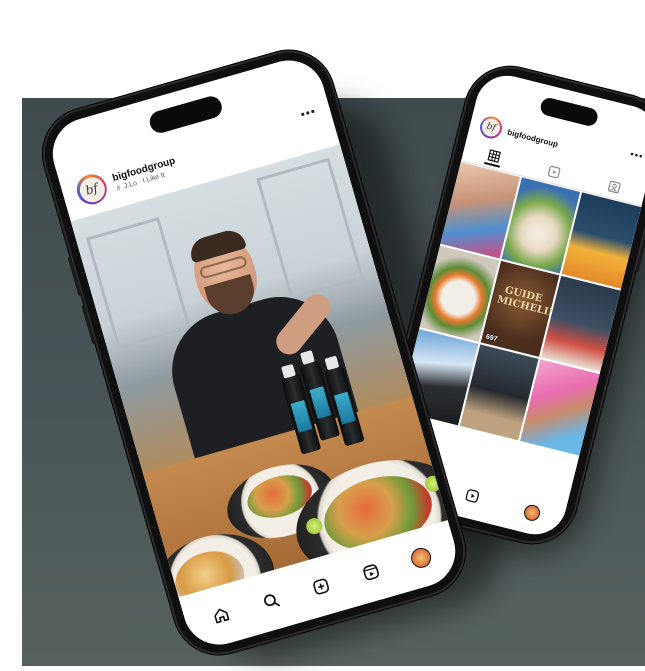  Describe the element at coordinates (221, 615) in the screenshot. I see `home-icon` at that location.